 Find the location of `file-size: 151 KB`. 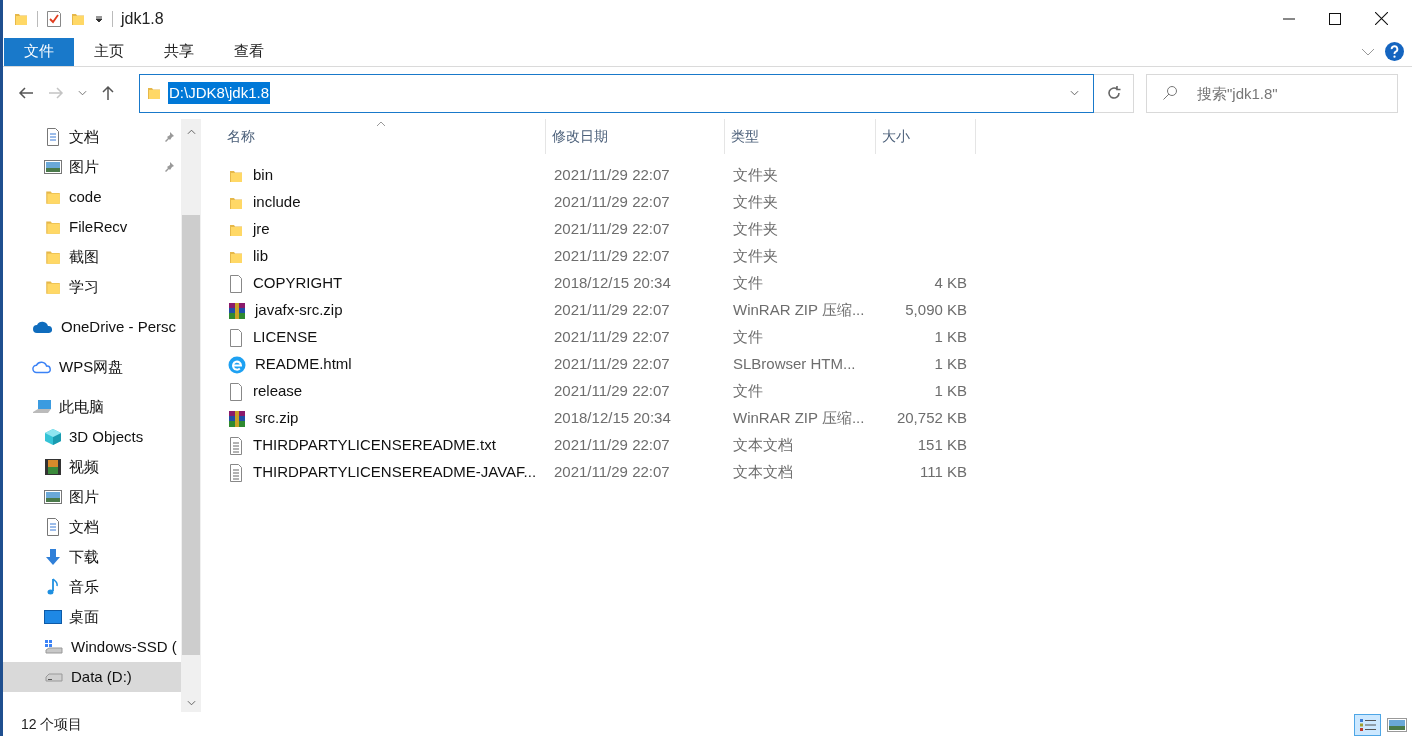

file-size: 151 KB is located at coordinates (942, 445).